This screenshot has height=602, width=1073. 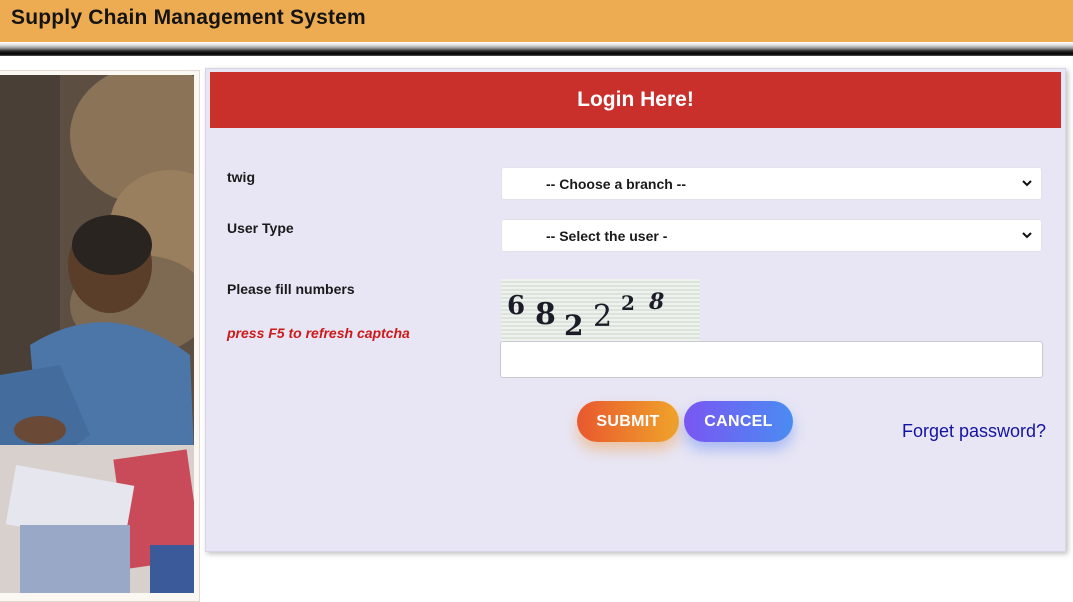 I want to click on branch-select: -- Choose a branch --, so click(x=771, y=183).